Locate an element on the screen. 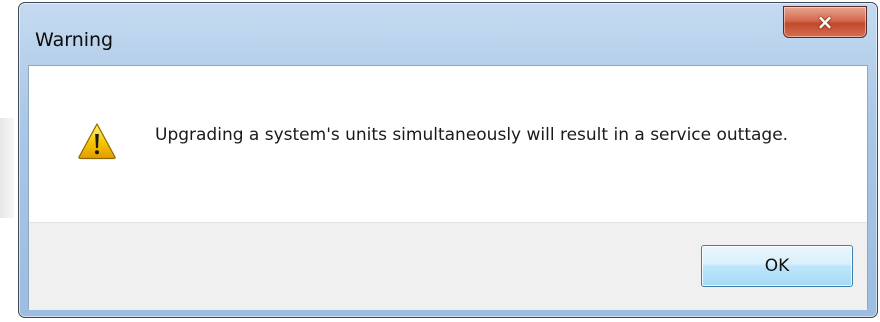 This screenshot has width=880, height=322. background-window-fragment is located at coordinates (7, 168).